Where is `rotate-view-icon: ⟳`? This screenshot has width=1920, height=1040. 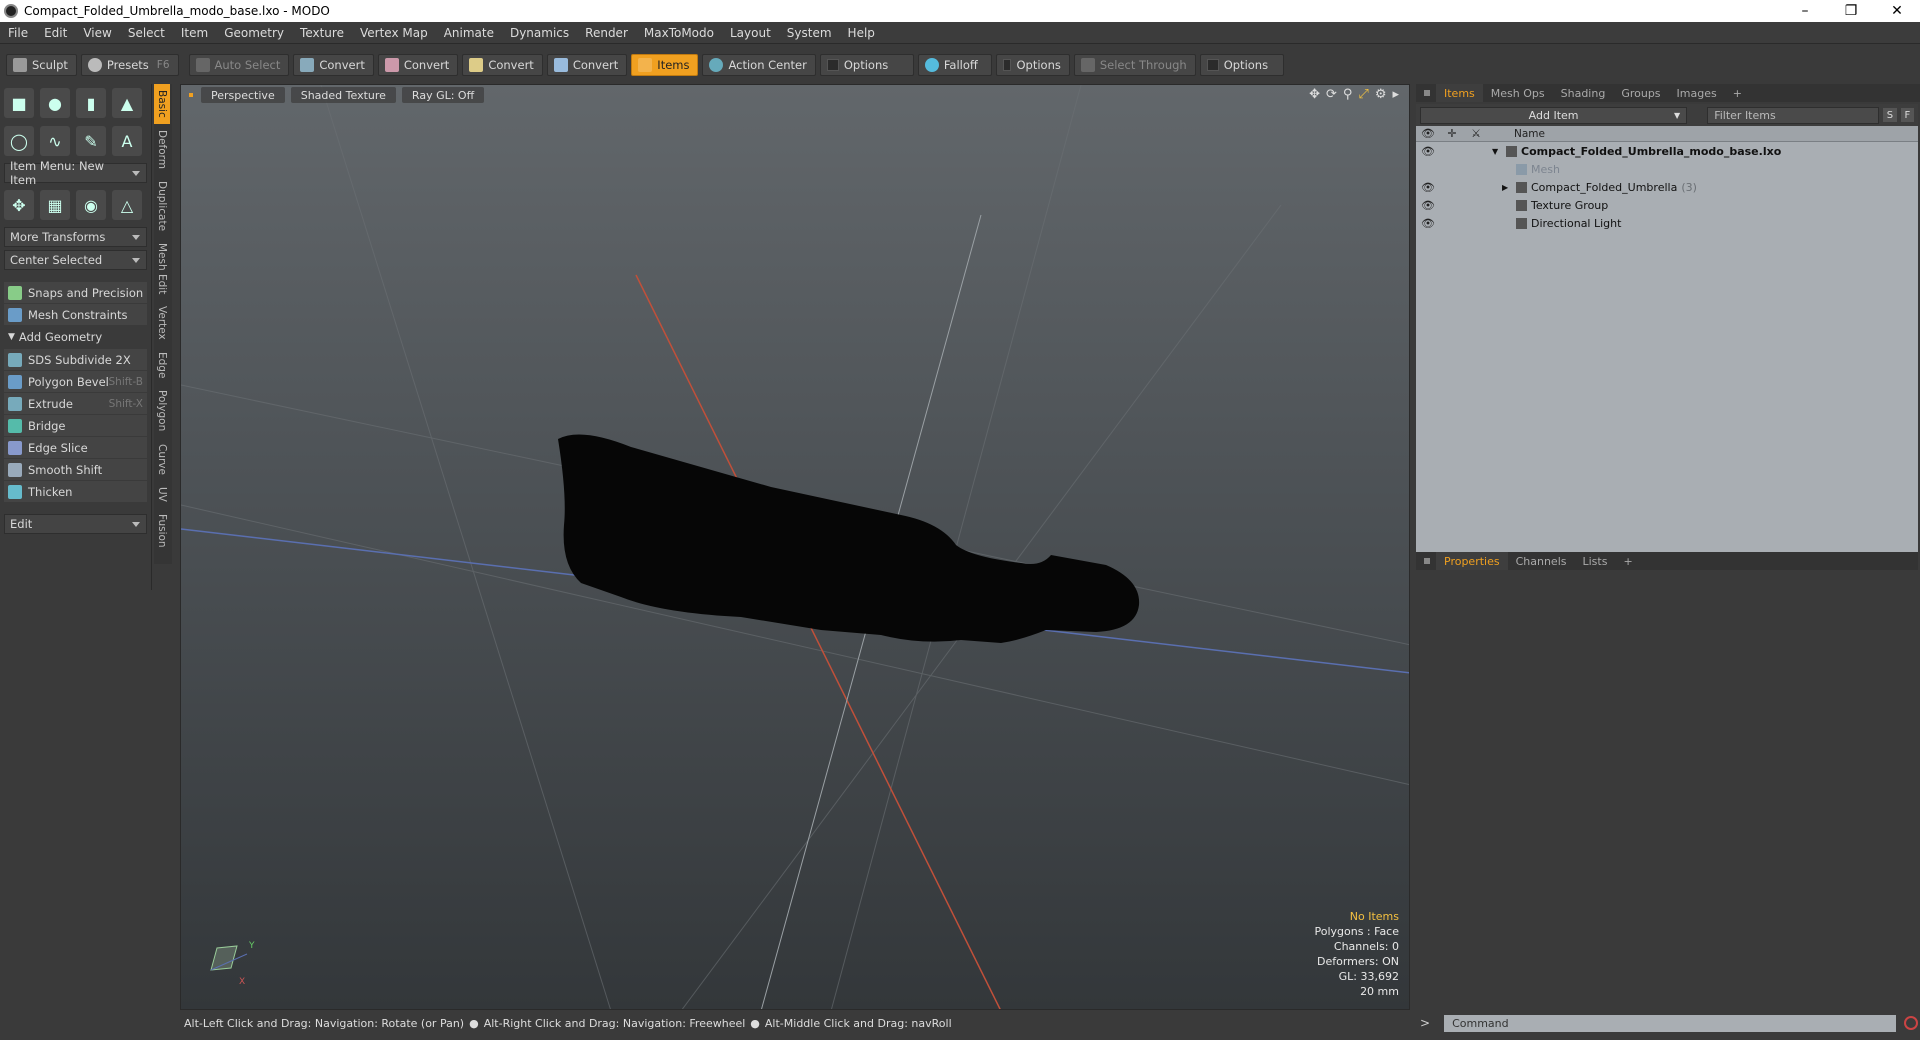 rotate-view-icon: ⟳ is located at coordinates (1331, 94).